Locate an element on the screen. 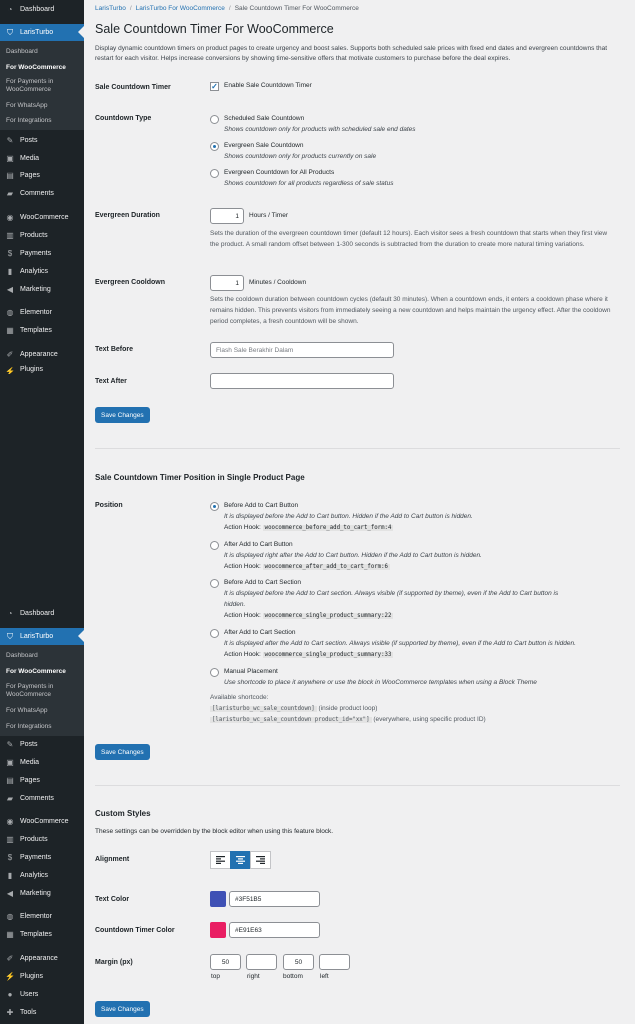  margin-left-input is located at coordinates (334, 962).